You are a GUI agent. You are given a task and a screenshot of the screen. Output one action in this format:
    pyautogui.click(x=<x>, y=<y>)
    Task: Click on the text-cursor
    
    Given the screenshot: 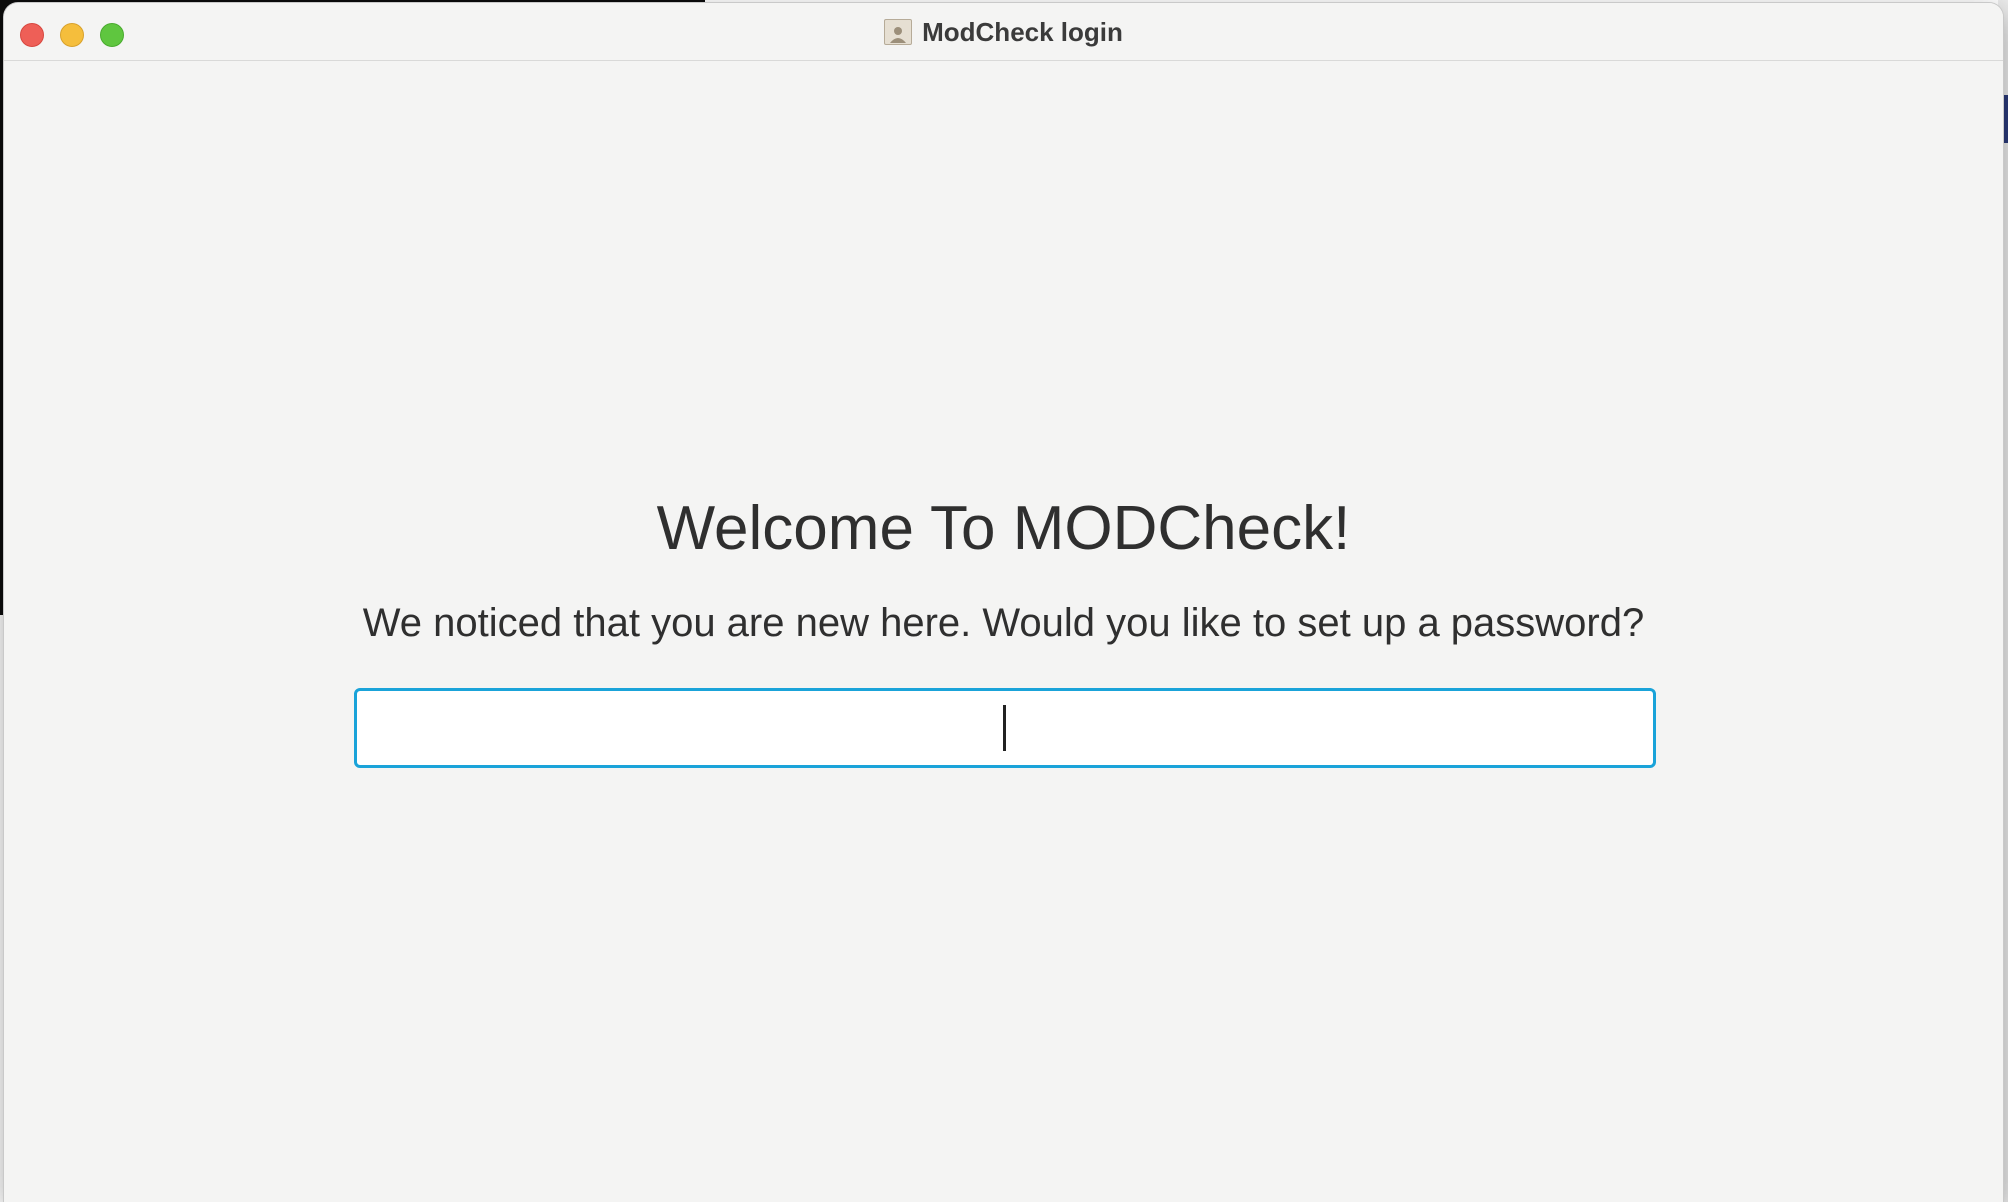 What is the action you would take?
    pyautogui.click(x=1004, y=728)
    